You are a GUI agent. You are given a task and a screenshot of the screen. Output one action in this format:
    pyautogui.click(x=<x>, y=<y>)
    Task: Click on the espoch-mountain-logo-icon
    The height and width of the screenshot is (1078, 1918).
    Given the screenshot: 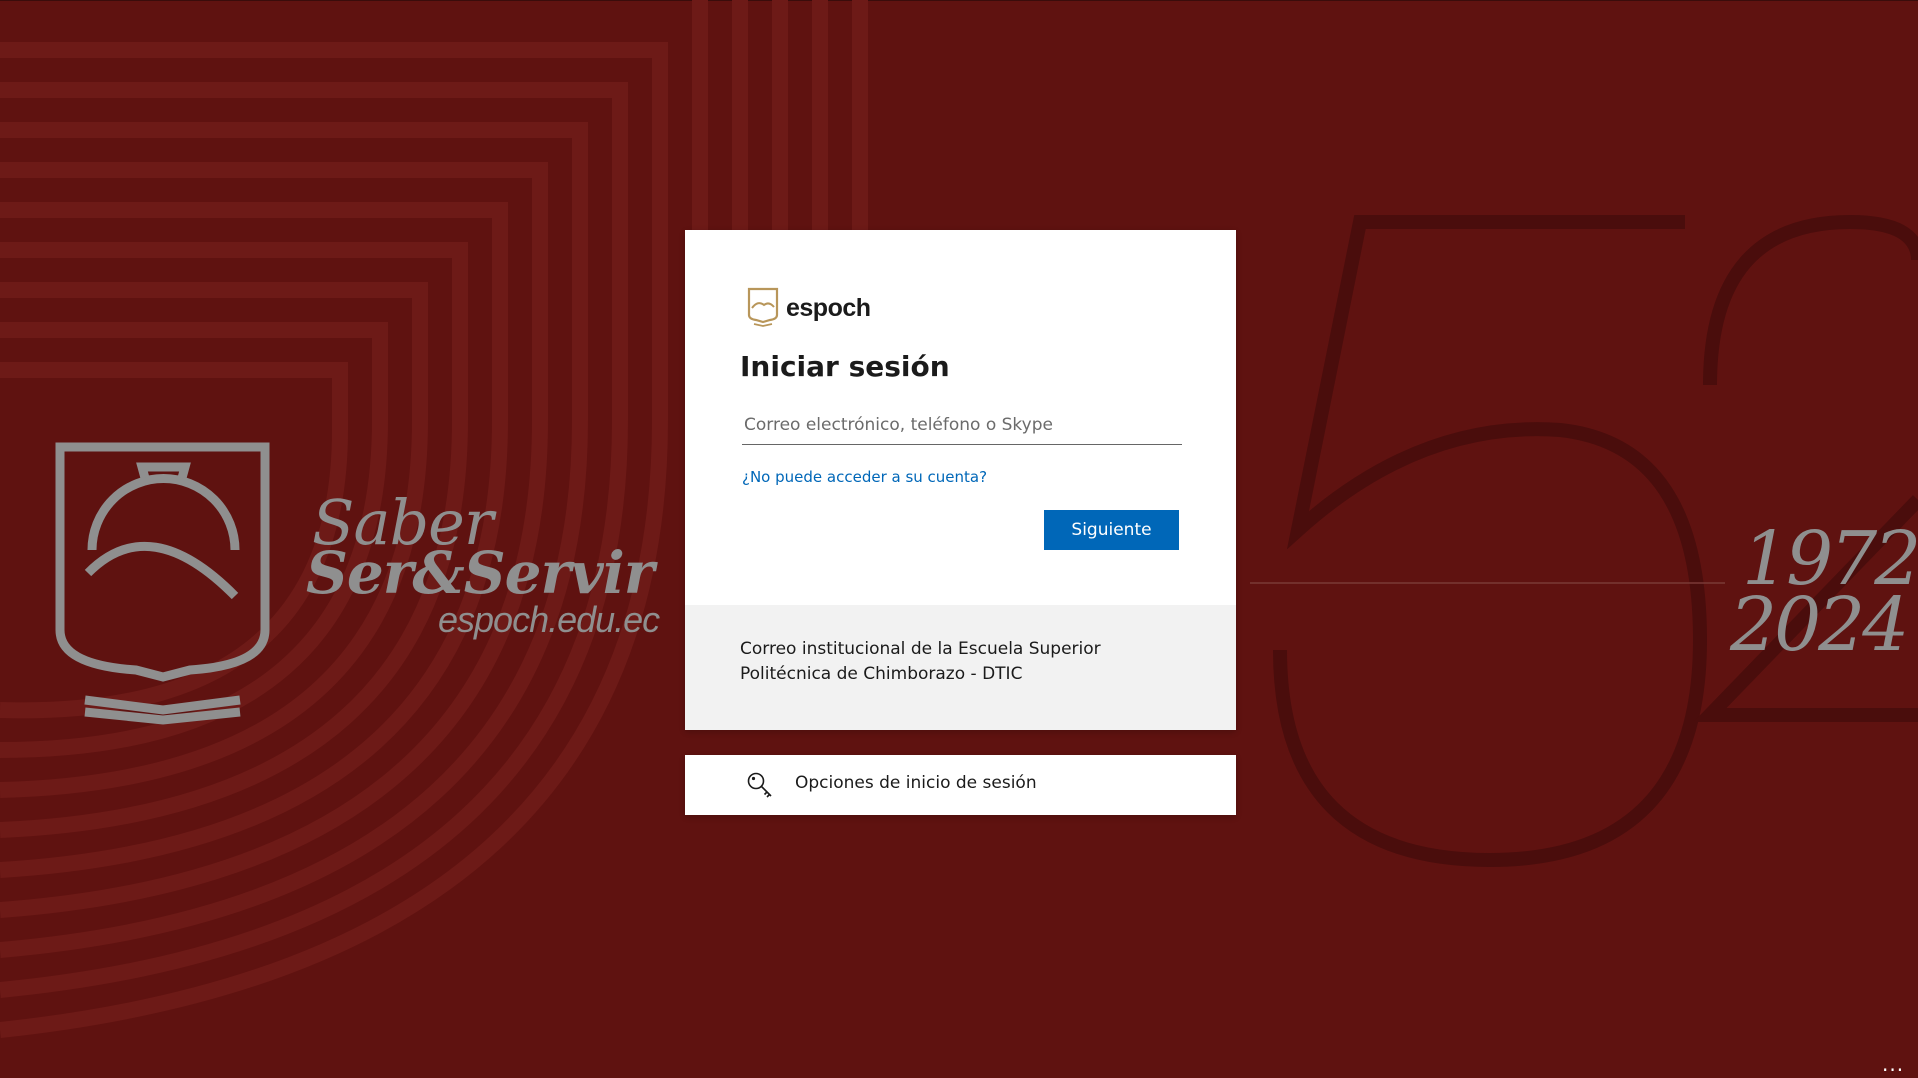 What is the action you would take?
    pyautogui.click(x=763, y=307)
    